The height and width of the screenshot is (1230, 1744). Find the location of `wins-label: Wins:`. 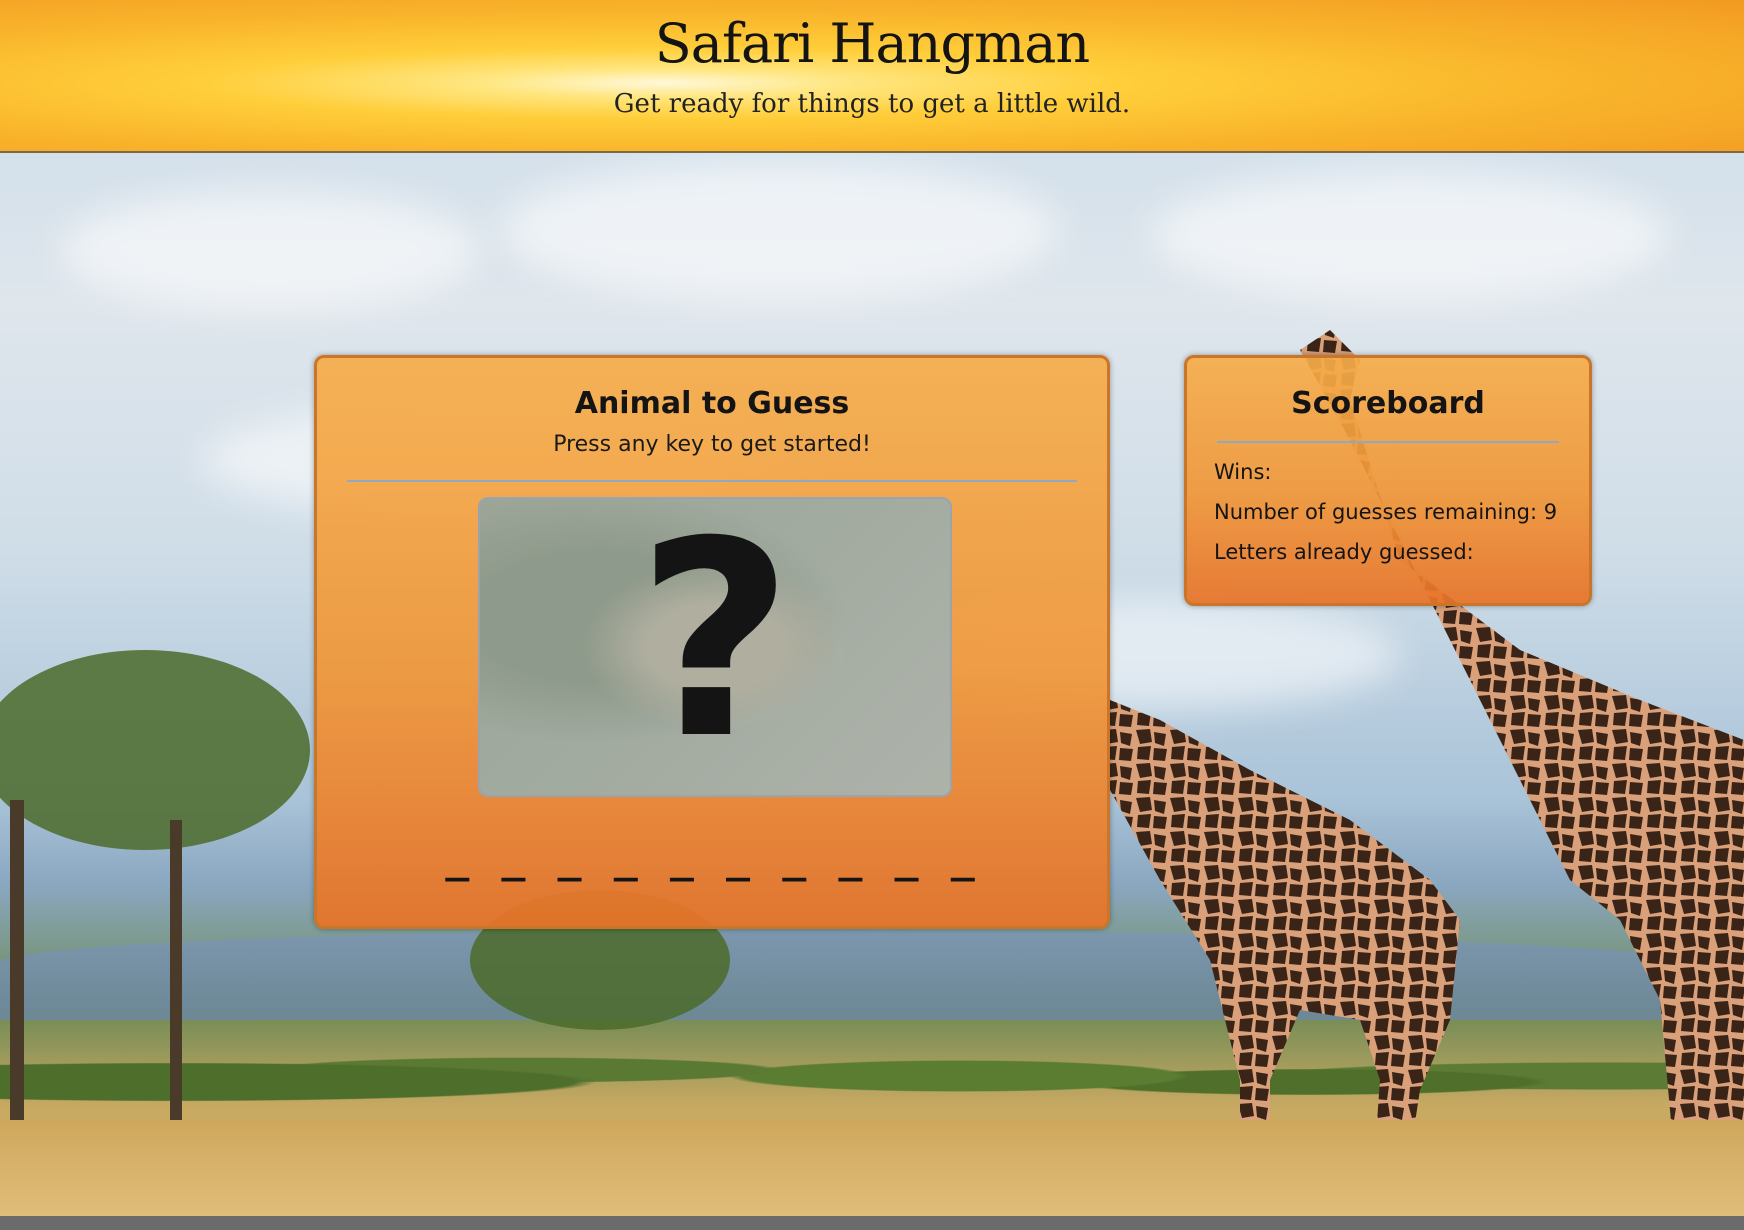

wins-label: Wins: is located at coordinates (1243, 472).